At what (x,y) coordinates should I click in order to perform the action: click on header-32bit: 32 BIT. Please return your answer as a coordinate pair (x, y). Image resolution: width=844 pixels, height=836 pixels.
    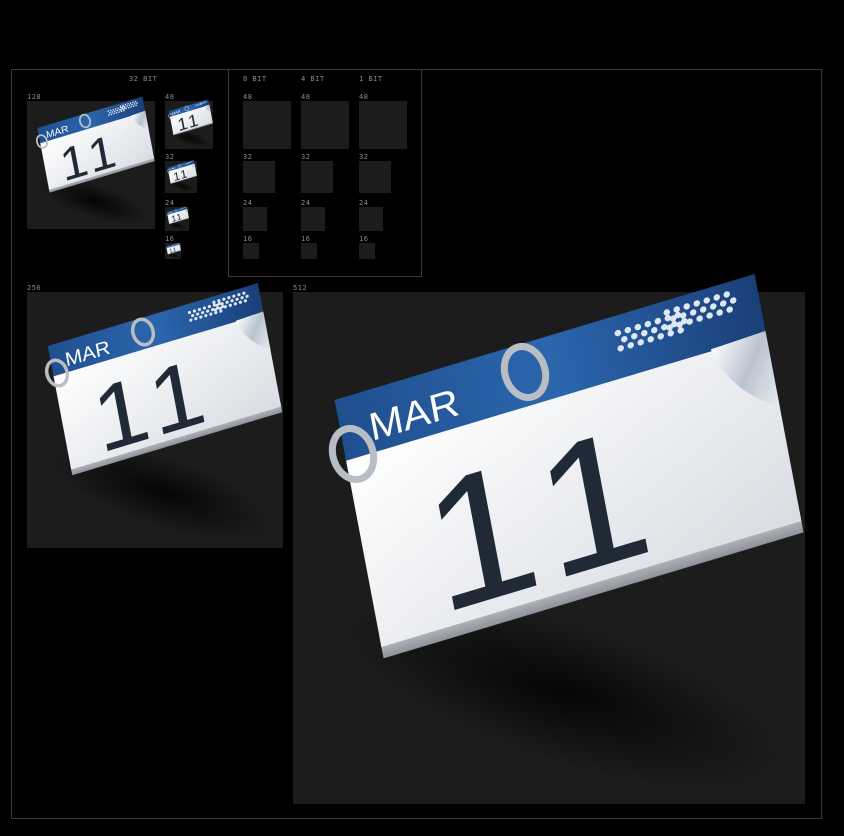
    Looking at the image, I should click on (143, 79).